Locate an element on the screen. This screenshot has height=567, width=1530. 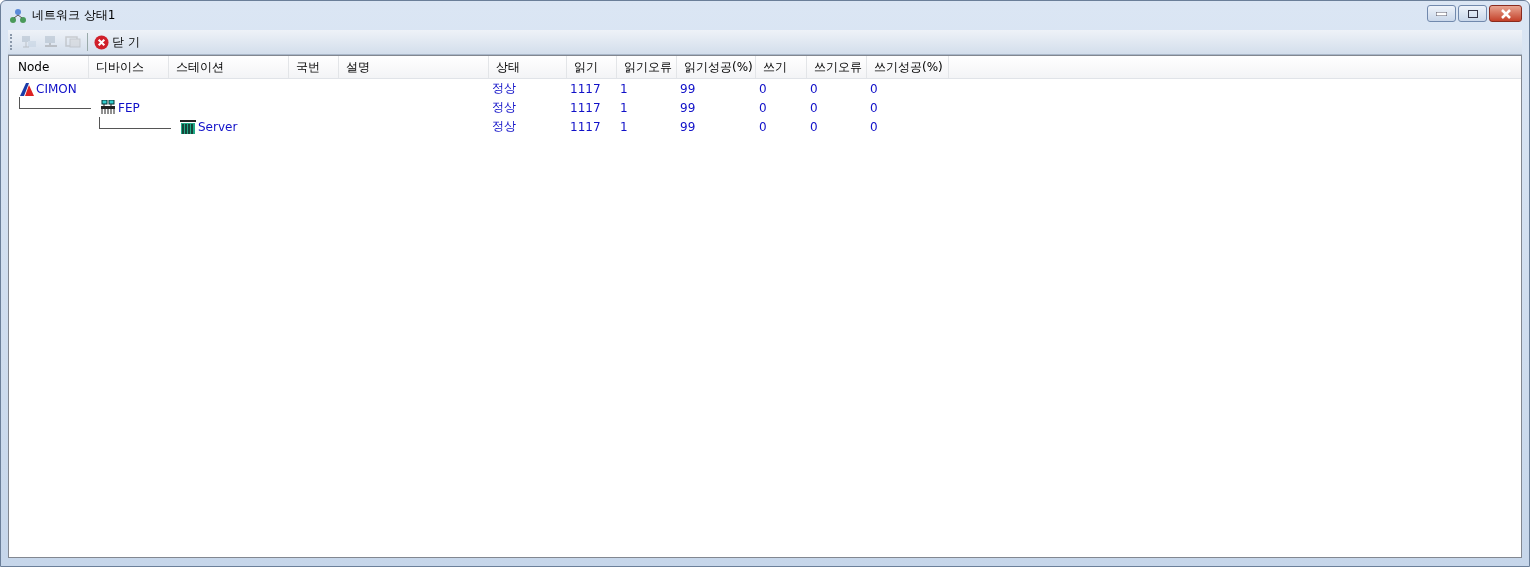
column-header: 읽기 is located at coordinates (592, 67).